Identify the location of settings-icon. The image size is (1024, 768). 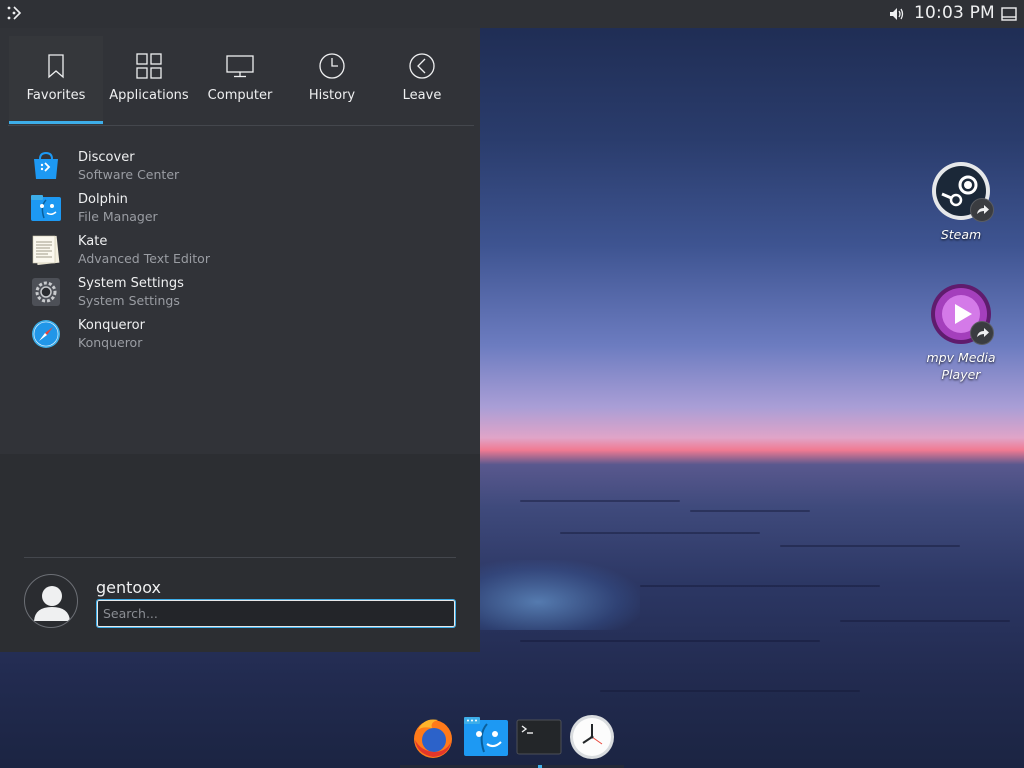
(46, 292).